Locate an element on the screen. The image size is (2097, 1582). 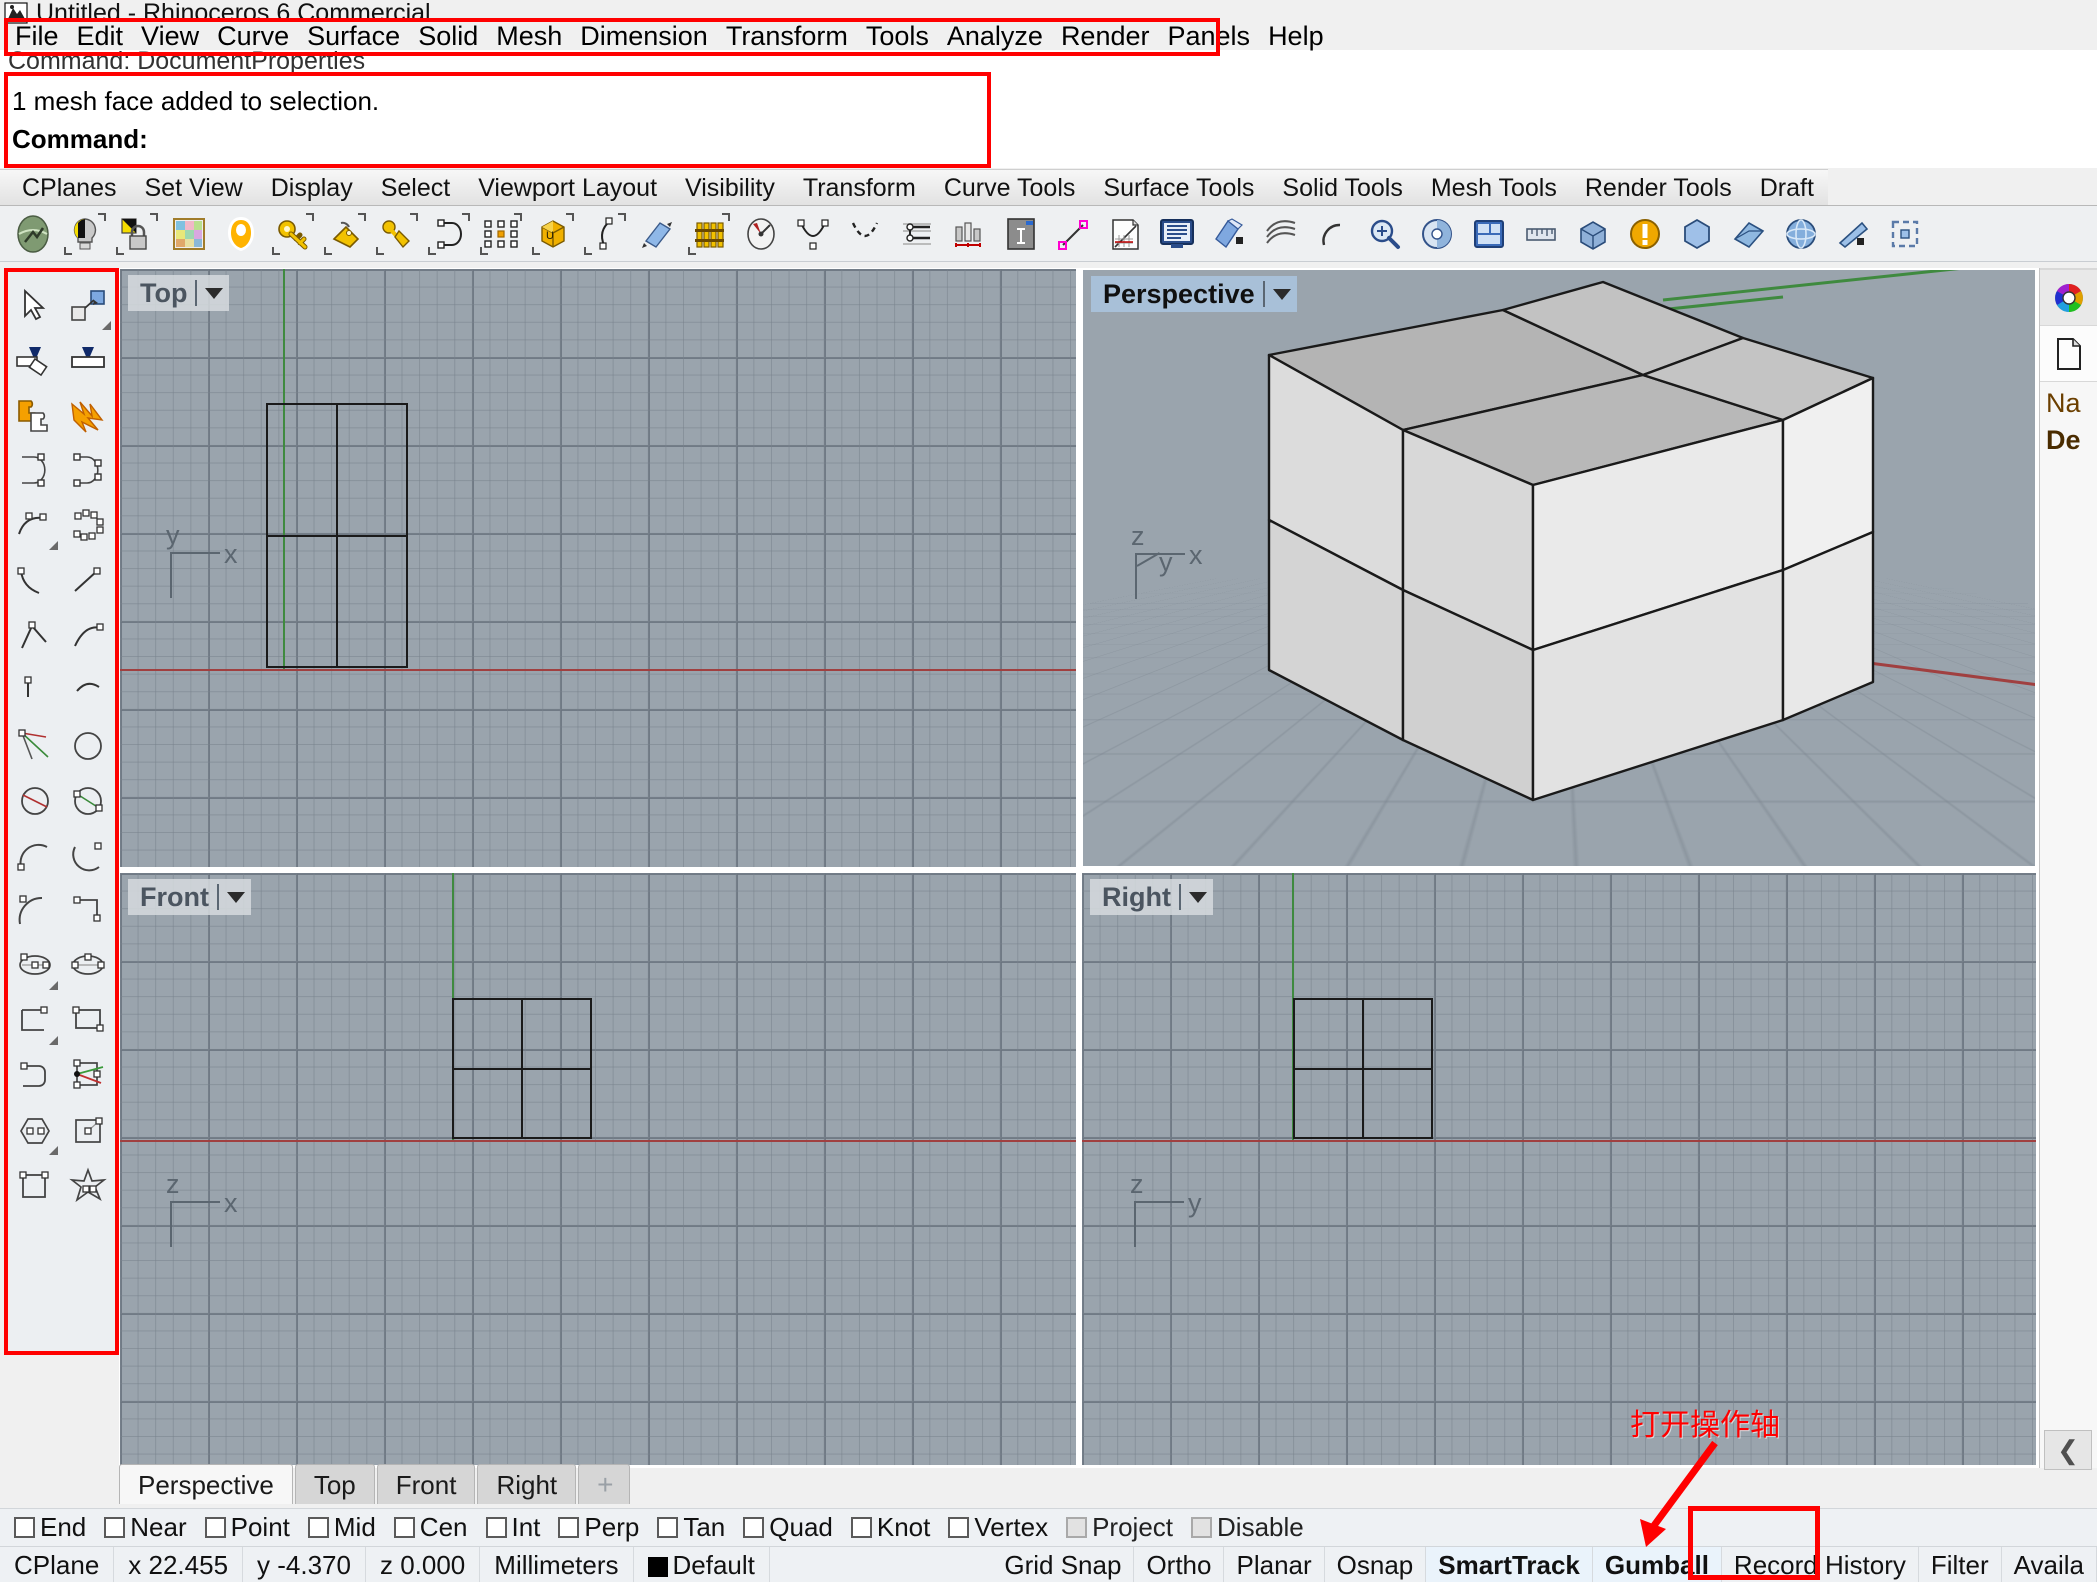
curve-closed-cp-icon is located at coordinates (89, 470).